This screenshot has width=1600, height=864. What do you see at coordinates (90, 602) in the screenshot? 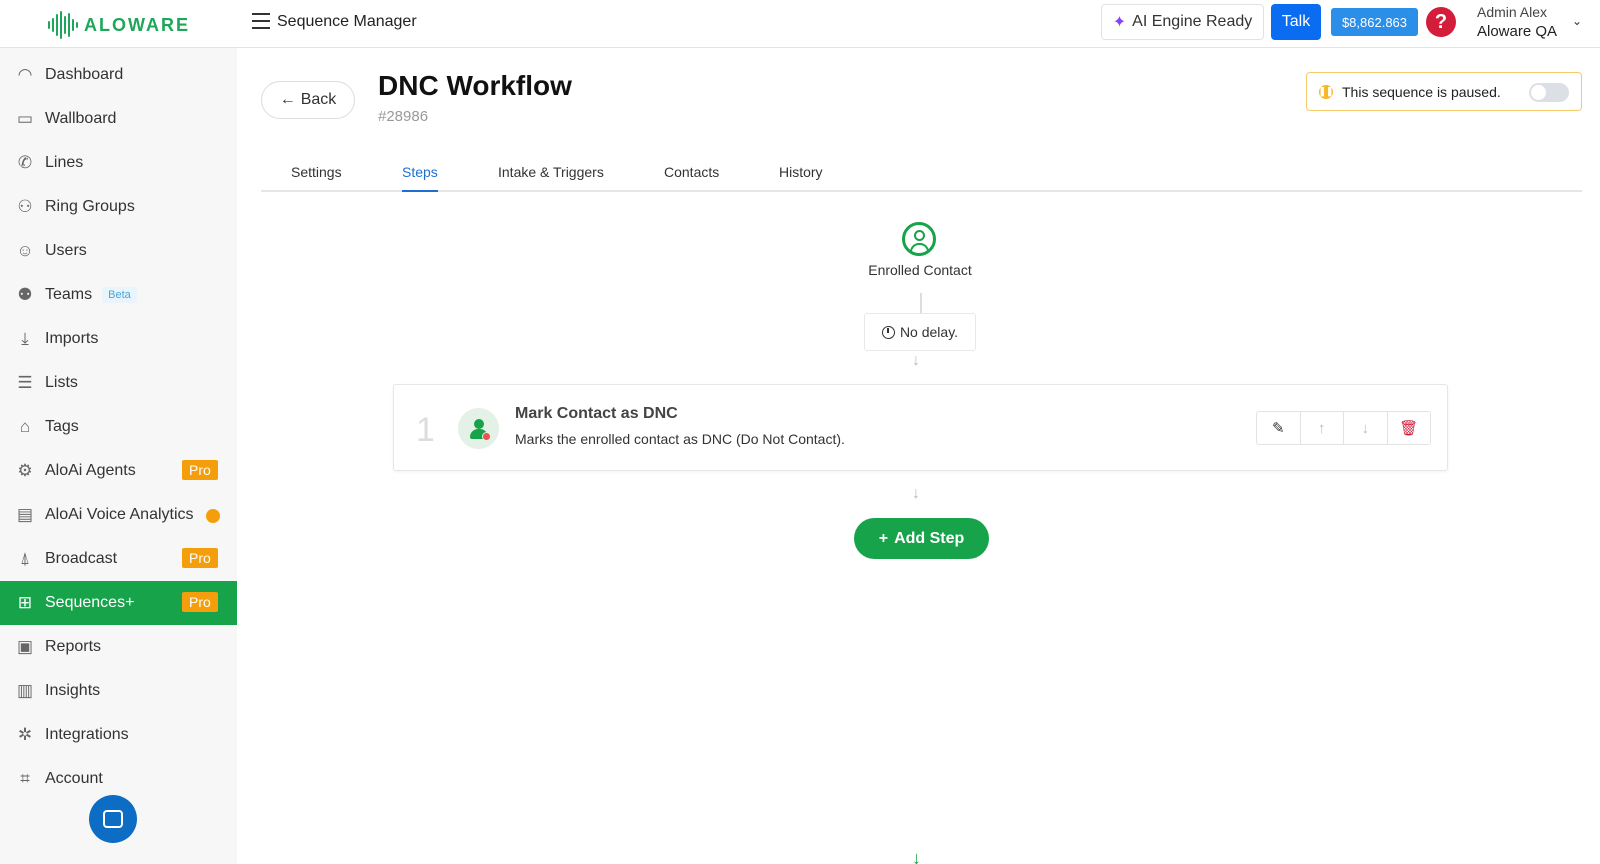
I see `sidebar-item-label: Sequences+` at bounding box center [90, 602].